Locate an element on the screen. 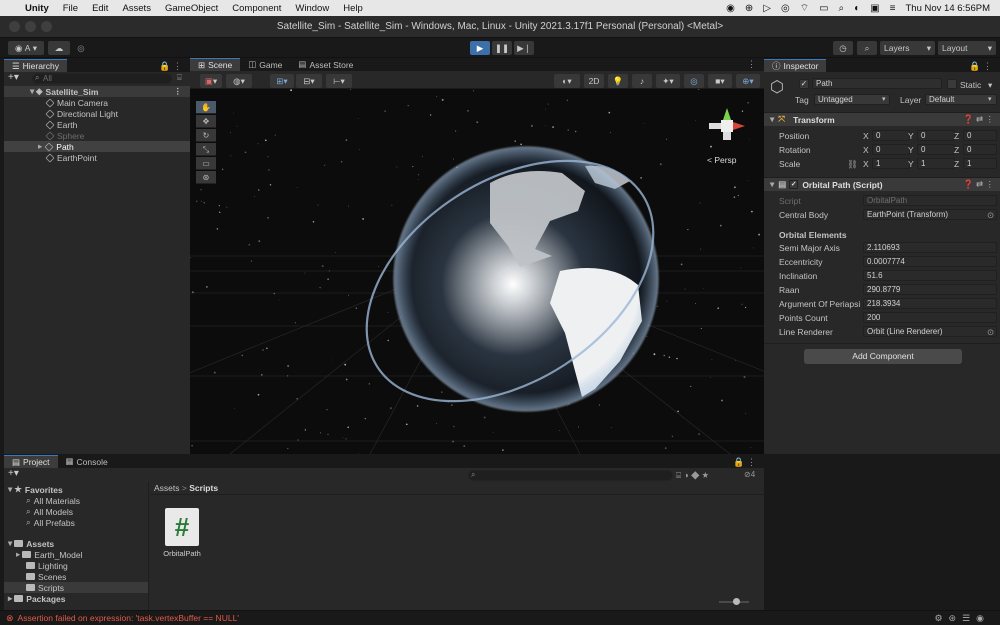 The image size is (1000, 625). layer-dropdown: Default is located at coordinates (961, 99).